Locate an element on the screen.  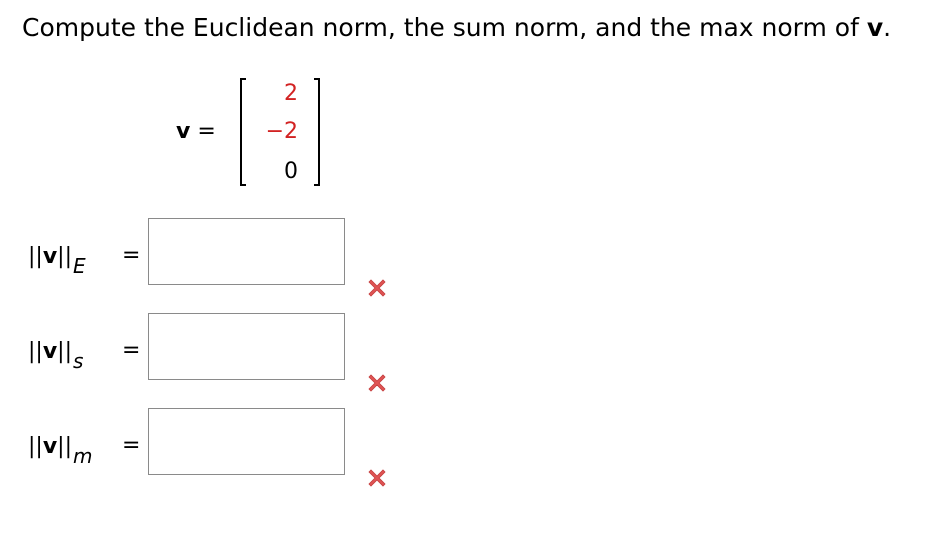
euclidean-norm-input is located at coordinates (246, 251).